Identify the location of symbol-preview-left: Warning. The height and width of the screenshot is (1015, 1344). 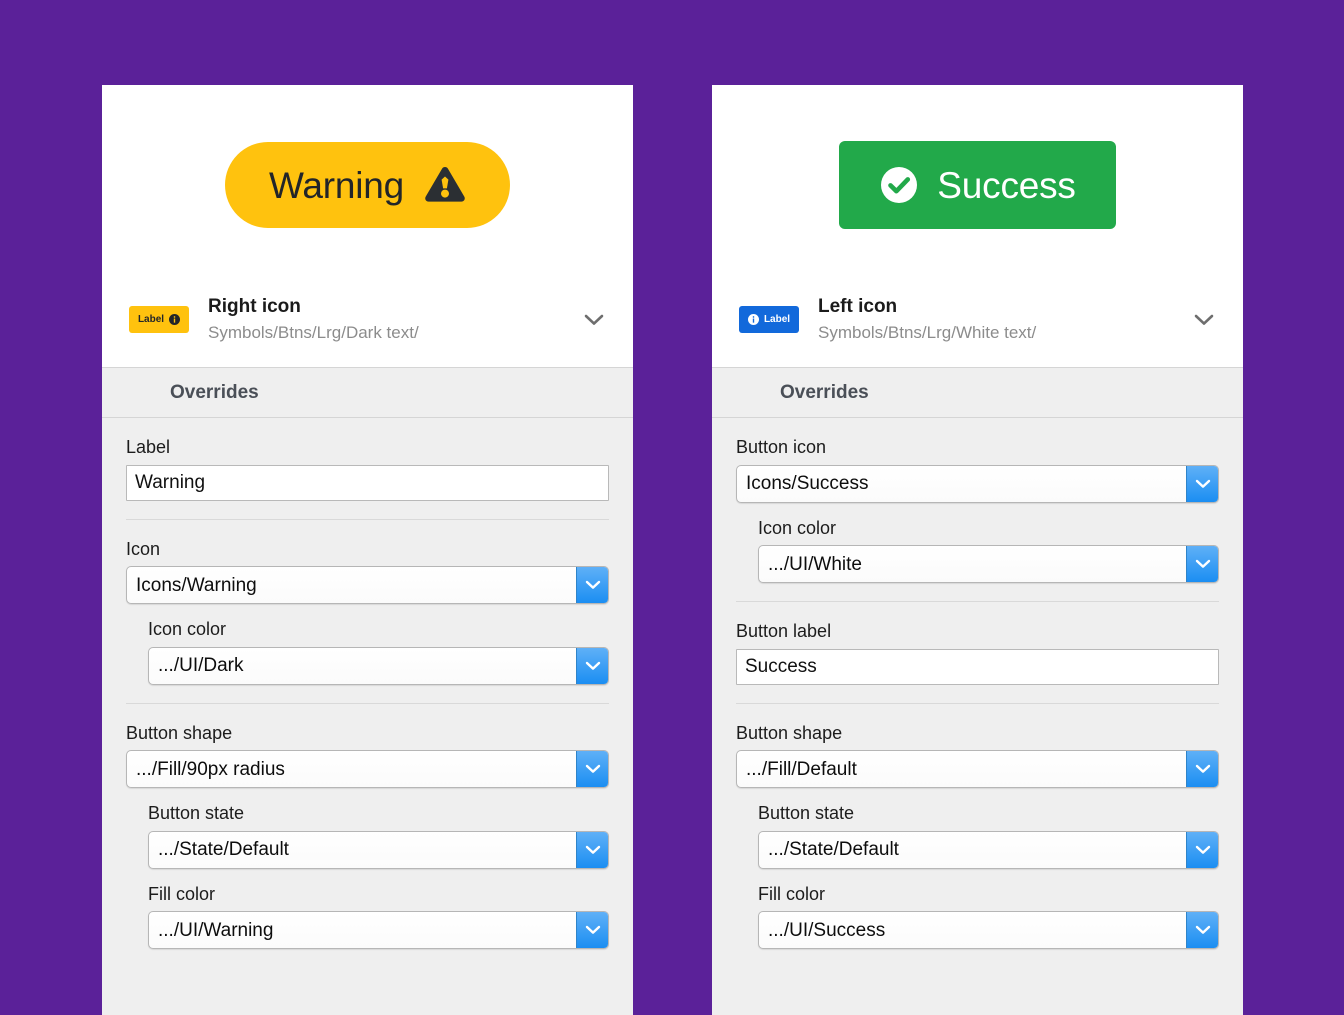
(367, 185).